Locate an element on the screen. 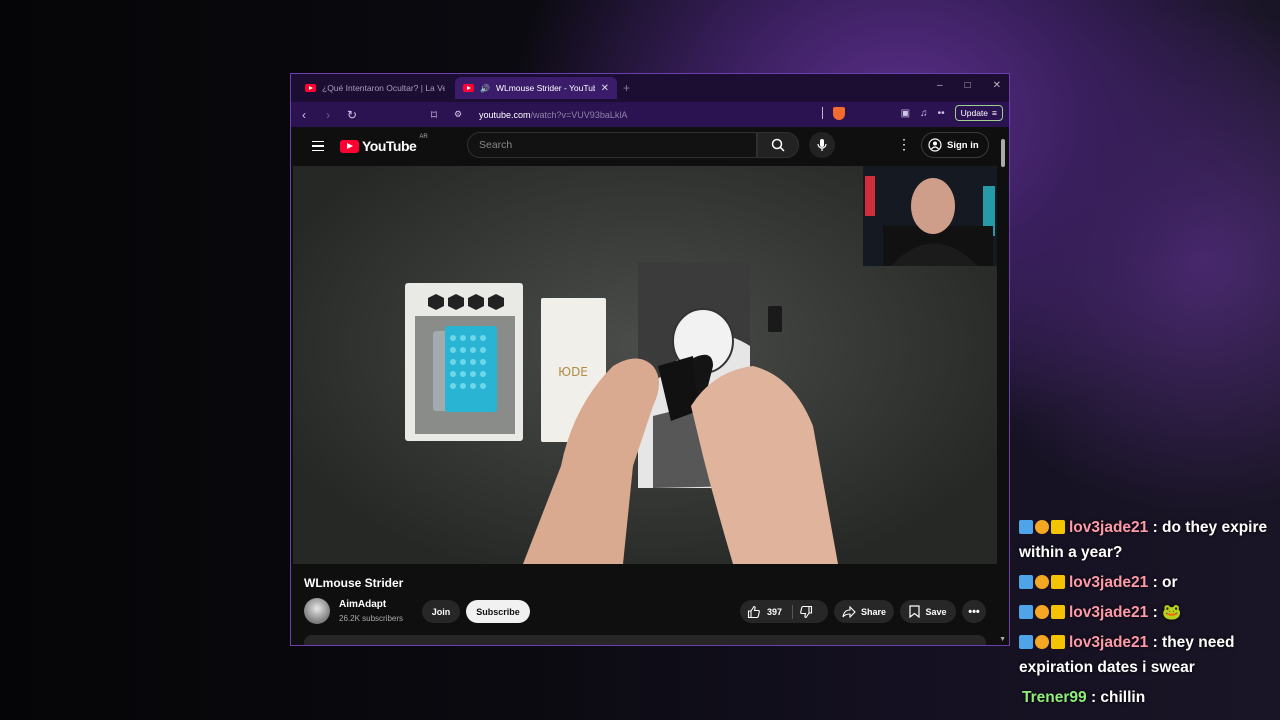  url-field: youtube.com/watch?v=VUV93baLklA is located at coordinates (553, 115).